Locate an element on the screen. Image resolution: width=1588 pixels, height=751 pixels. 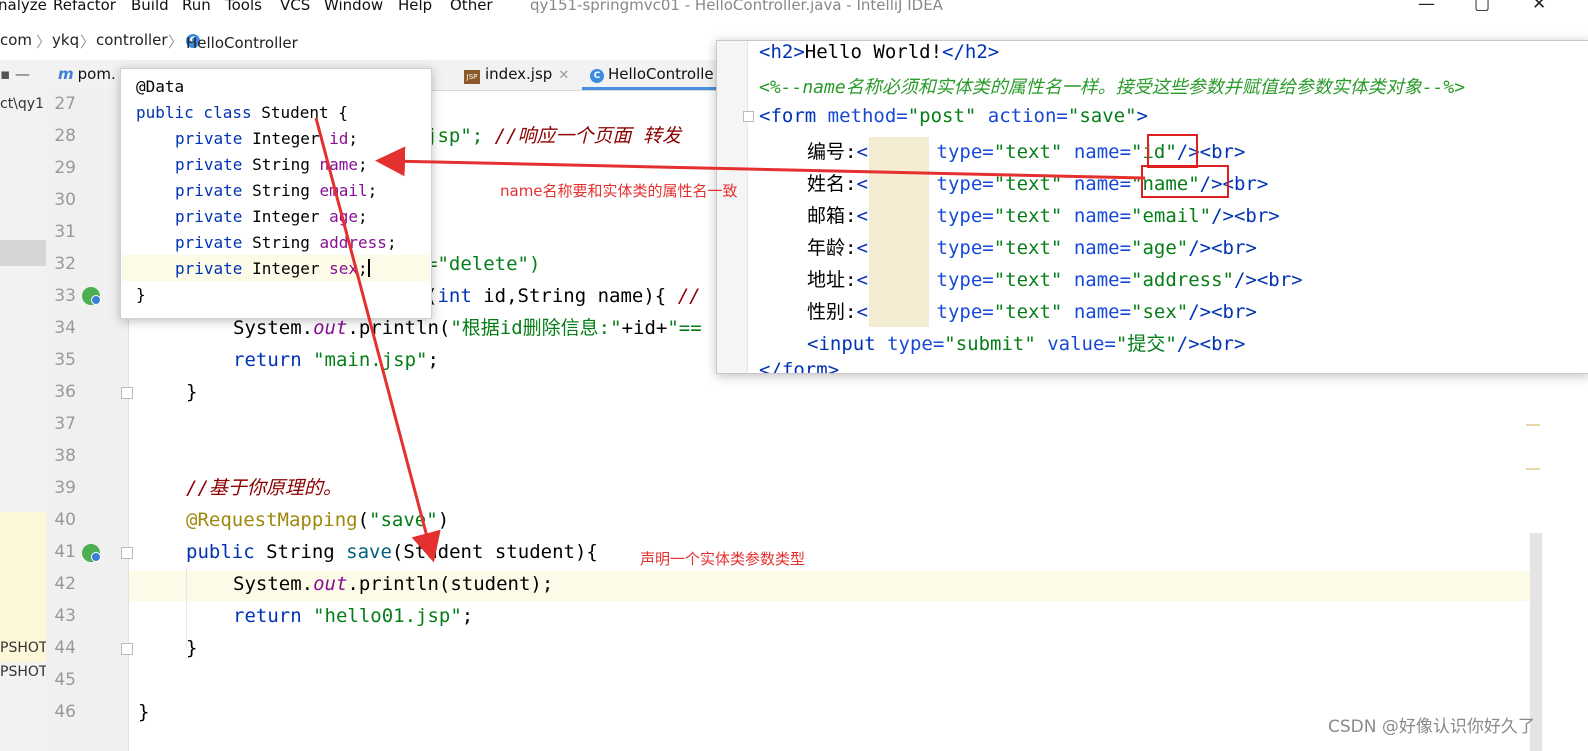
arrow-name-to-field is located at coordinates (760, 163).